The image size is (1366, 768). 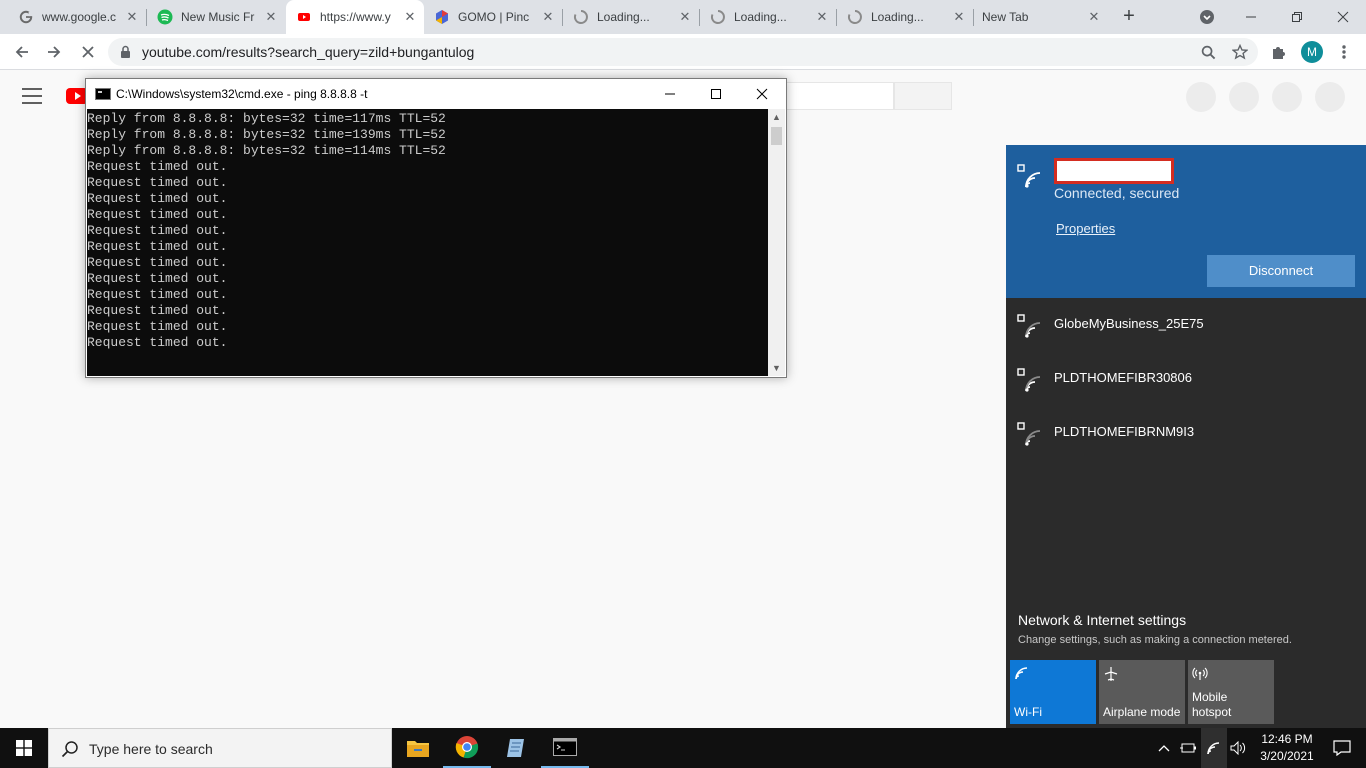 I want to click on scrollbar-thumb, so click(x=776, y=136).